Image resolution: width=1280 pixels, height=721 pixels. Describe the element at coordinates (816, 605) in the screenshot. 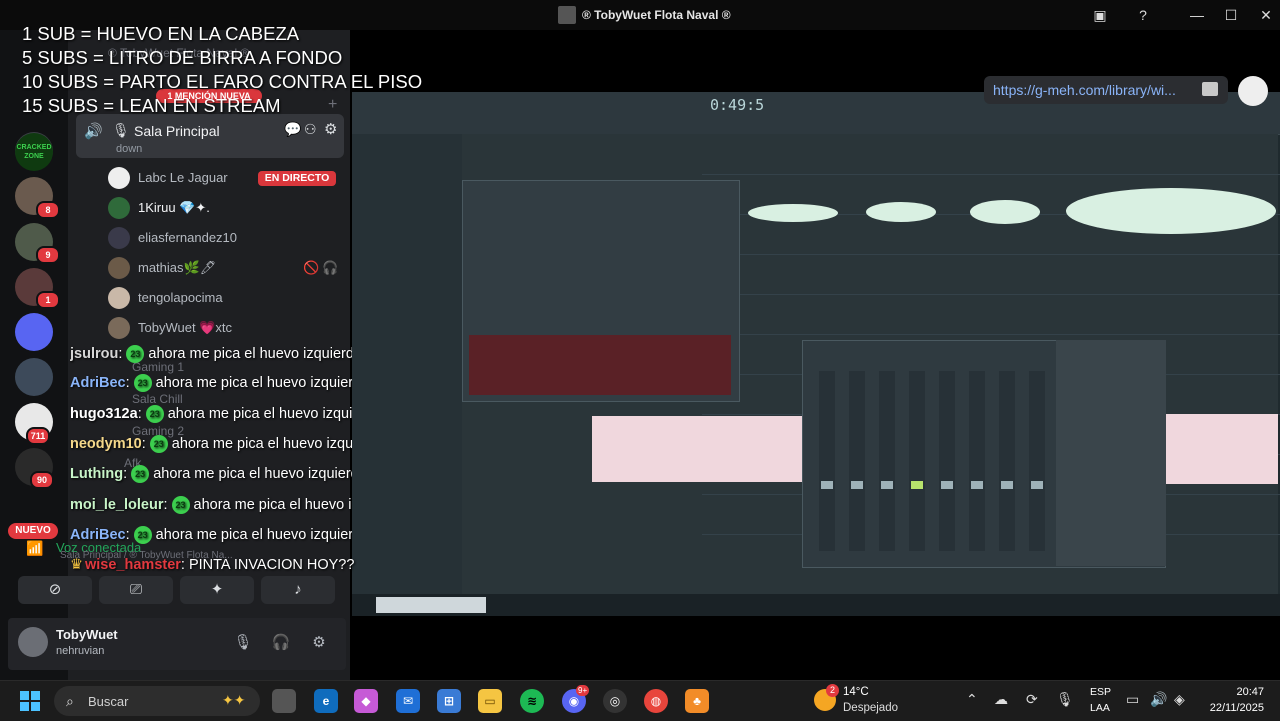

I see `fl-taskbar` at that location.